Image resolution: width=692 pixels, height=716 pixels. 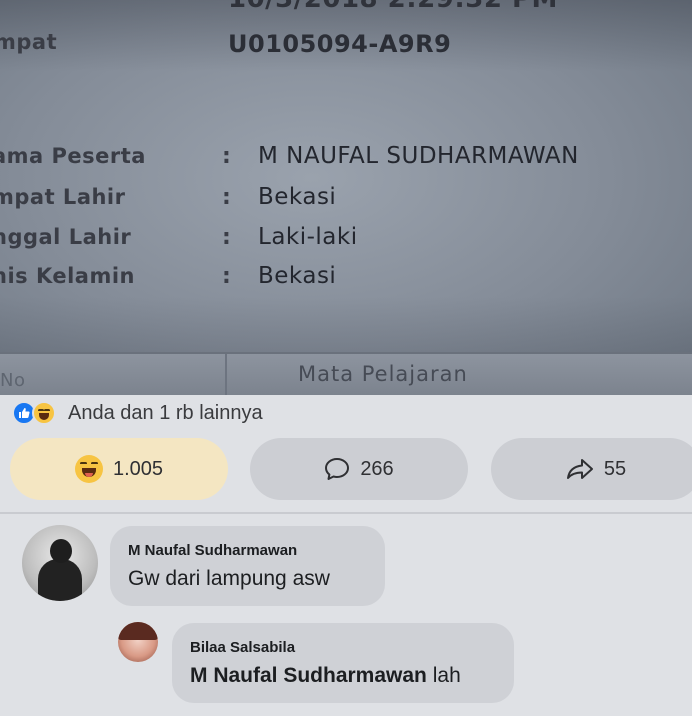 What do you see at coordinates (580, 469) in the screenshot?
I see `share-icon` at bounding box center [580, 469].